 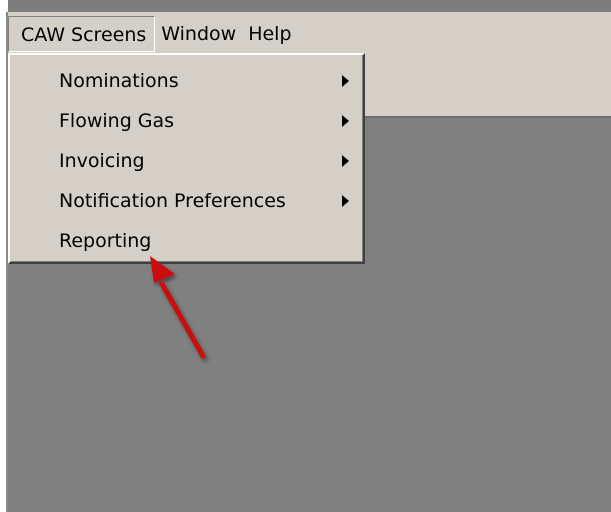 I want to click on menu-item-notification-preferences: Notification Preferences, so click(x=186, y=201).